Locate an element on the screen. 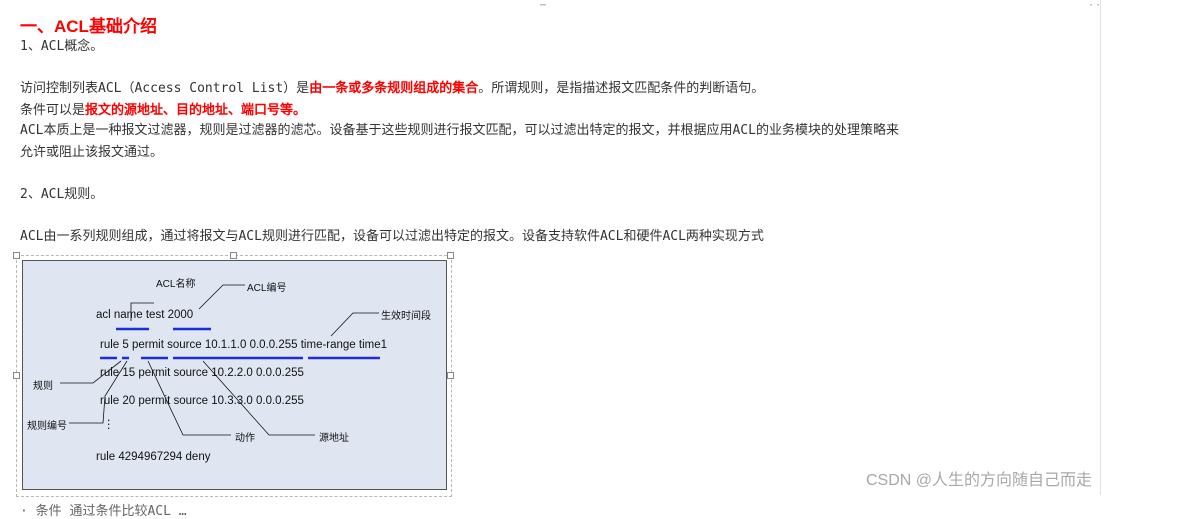  label-action: 动作 is located at coordinates (245, 438).